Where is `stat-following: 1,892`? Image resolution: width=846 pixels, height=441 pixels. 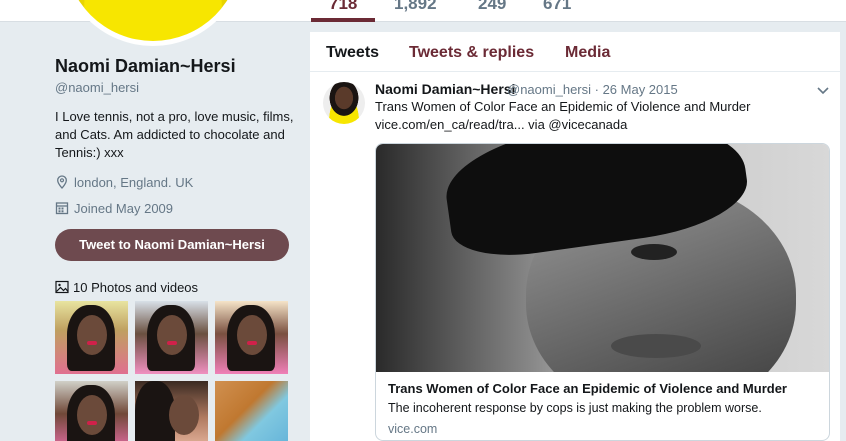
stat-following: 1,892 is located at coordinates (415, 7).